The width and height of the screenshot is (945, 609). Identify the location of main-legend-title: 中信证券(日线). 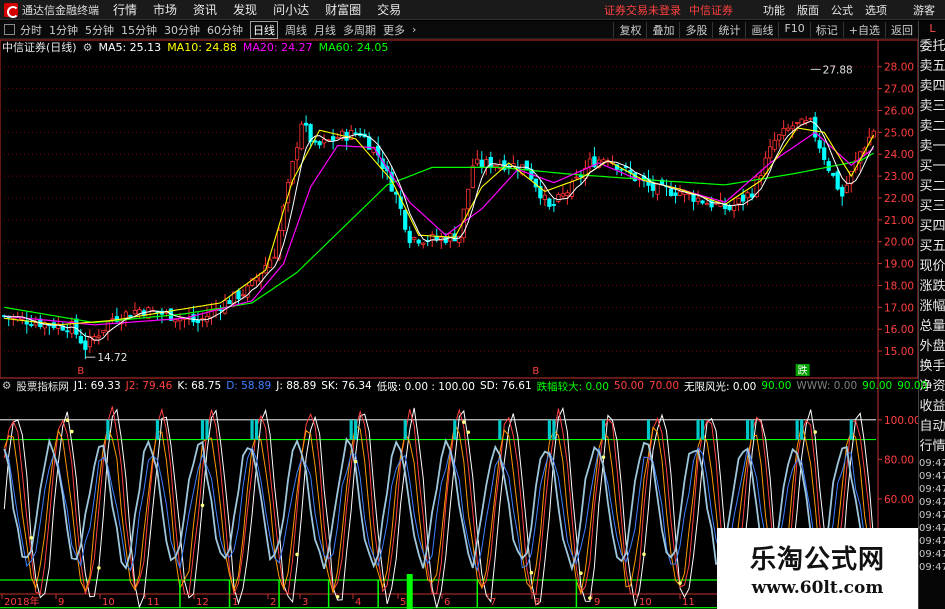
(39, 47).